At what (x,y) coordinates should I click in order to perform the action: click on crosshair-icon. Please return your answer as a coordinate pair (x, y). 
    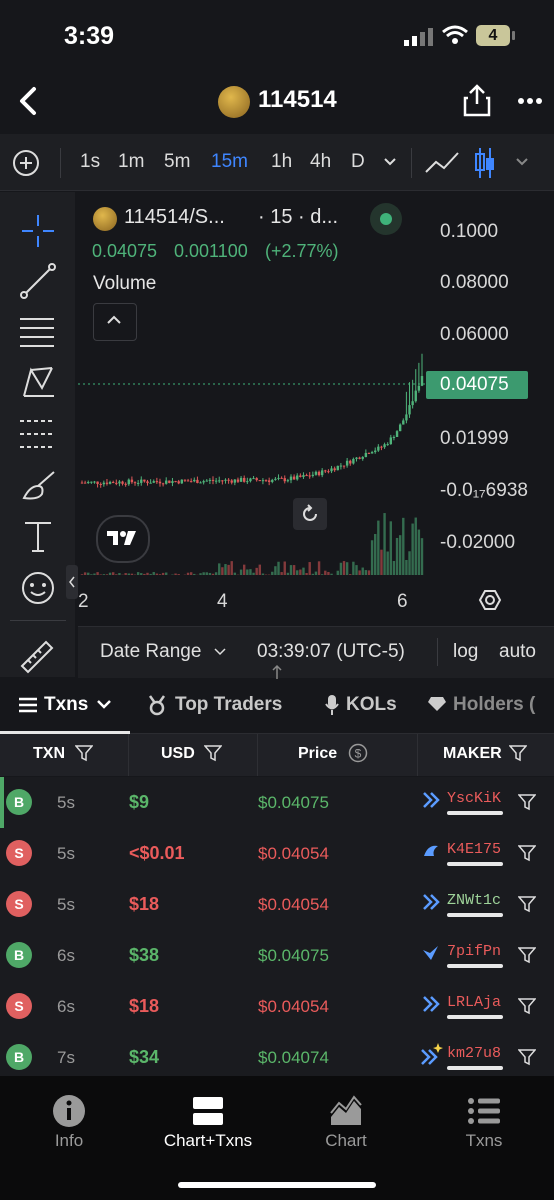
    Looking at the image, I should click on (38, 231).